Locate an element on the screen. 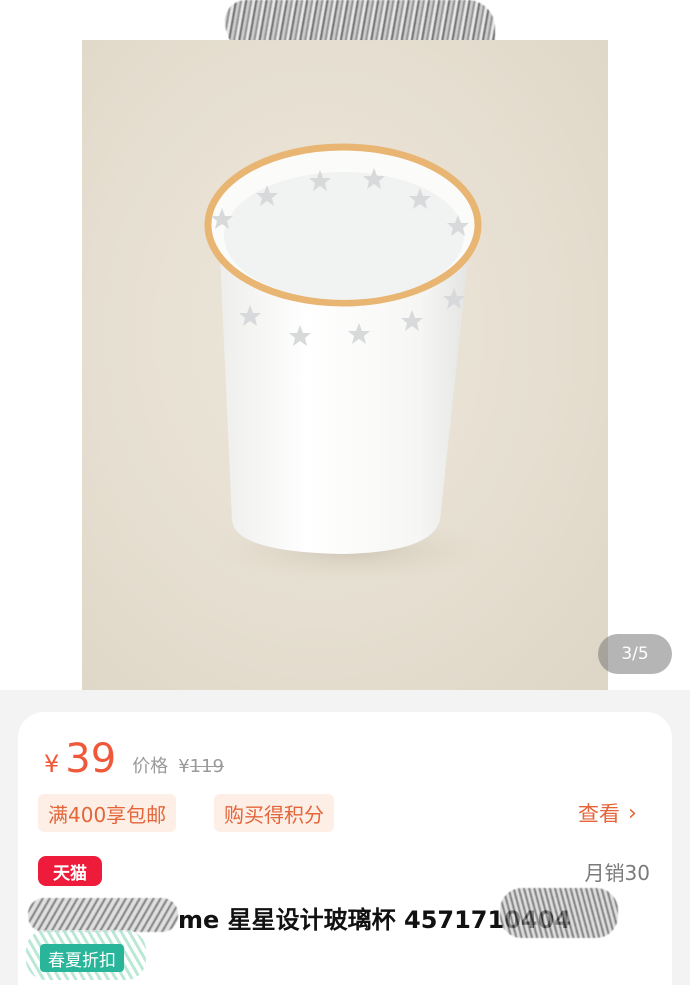 This screenshot has height=1002, width=690. price-row: ¥ 39 价格 ¥ 119 is located at coordinates (134, 759).